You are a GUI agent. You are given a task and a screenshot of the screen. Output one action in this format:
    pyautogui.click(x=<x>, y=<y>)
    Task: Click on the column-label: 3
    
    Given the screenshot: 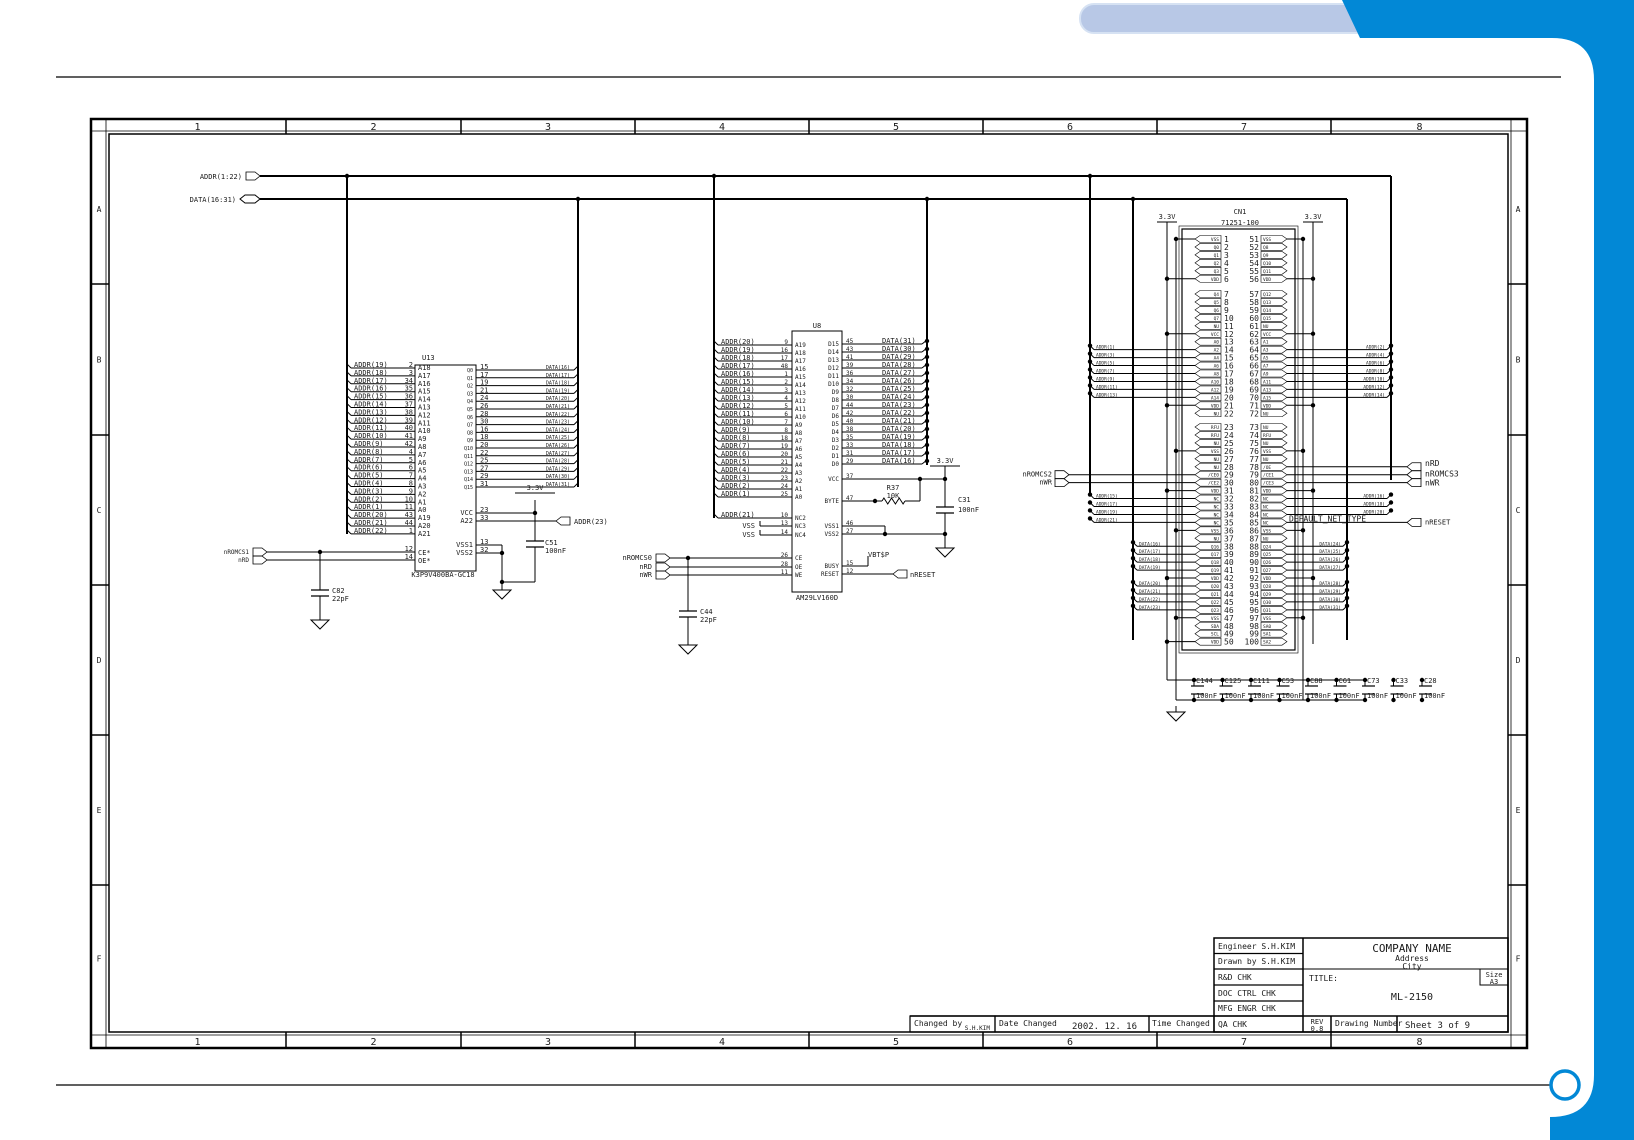 What is the action you would take?
    pyautogui.click(x=548, y=127)
    